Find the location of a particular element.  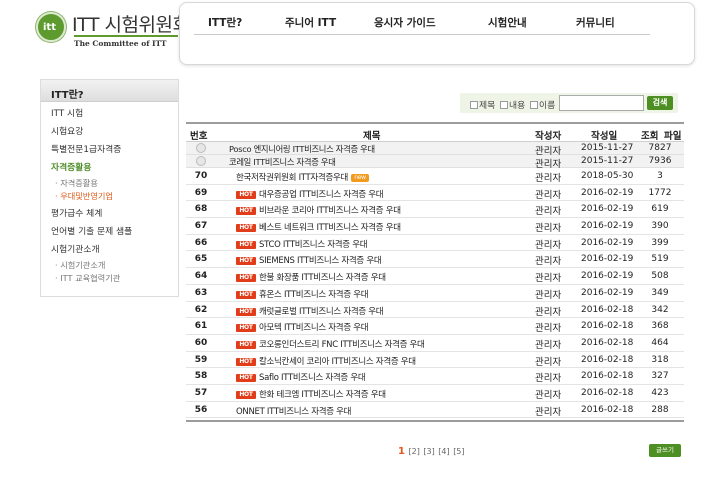

checkbox-name is located at coordinates (534, 105).